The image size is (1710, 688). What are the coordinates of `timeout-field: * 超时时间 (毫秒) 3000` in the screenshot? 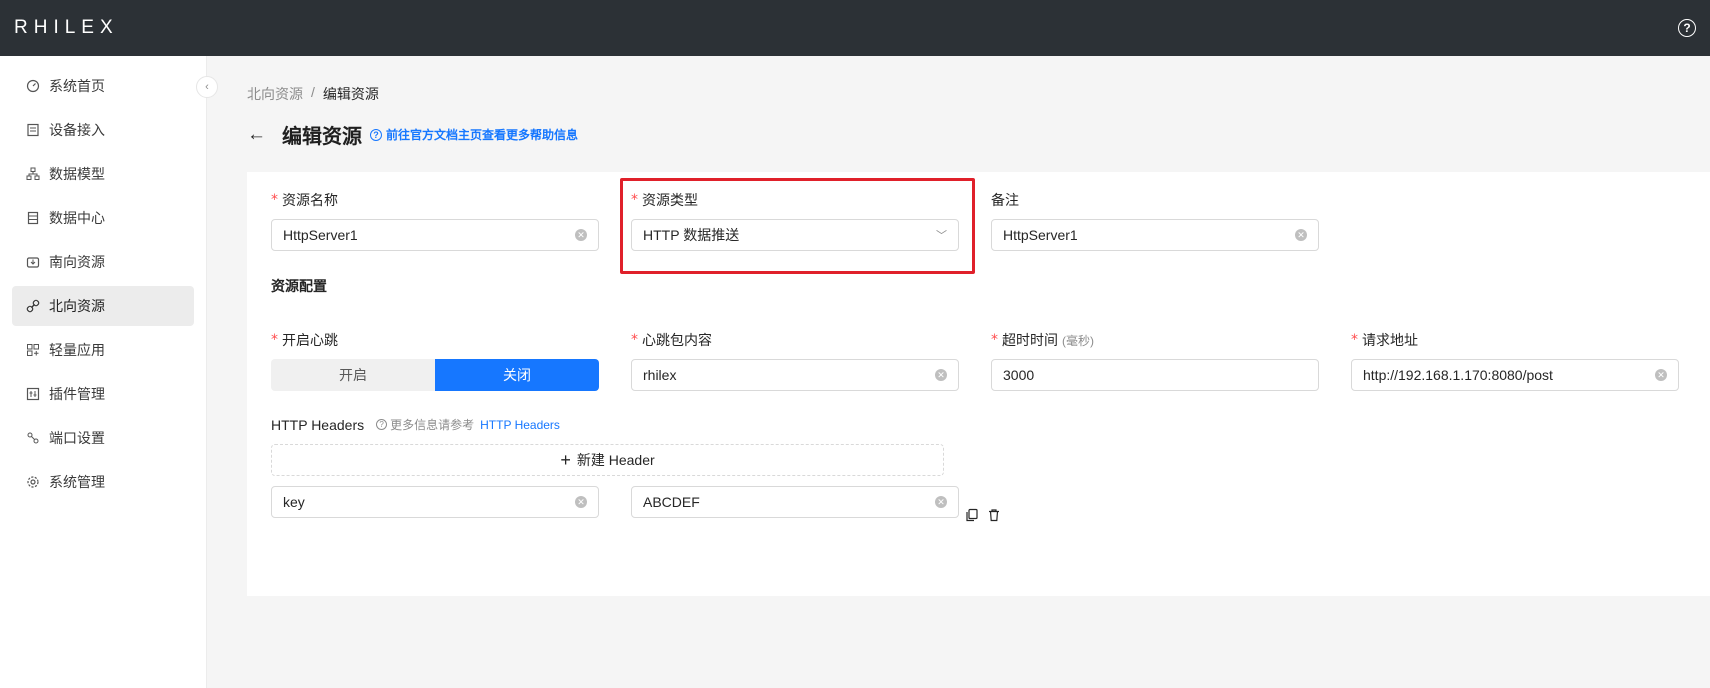 It's located at (1155, 360).